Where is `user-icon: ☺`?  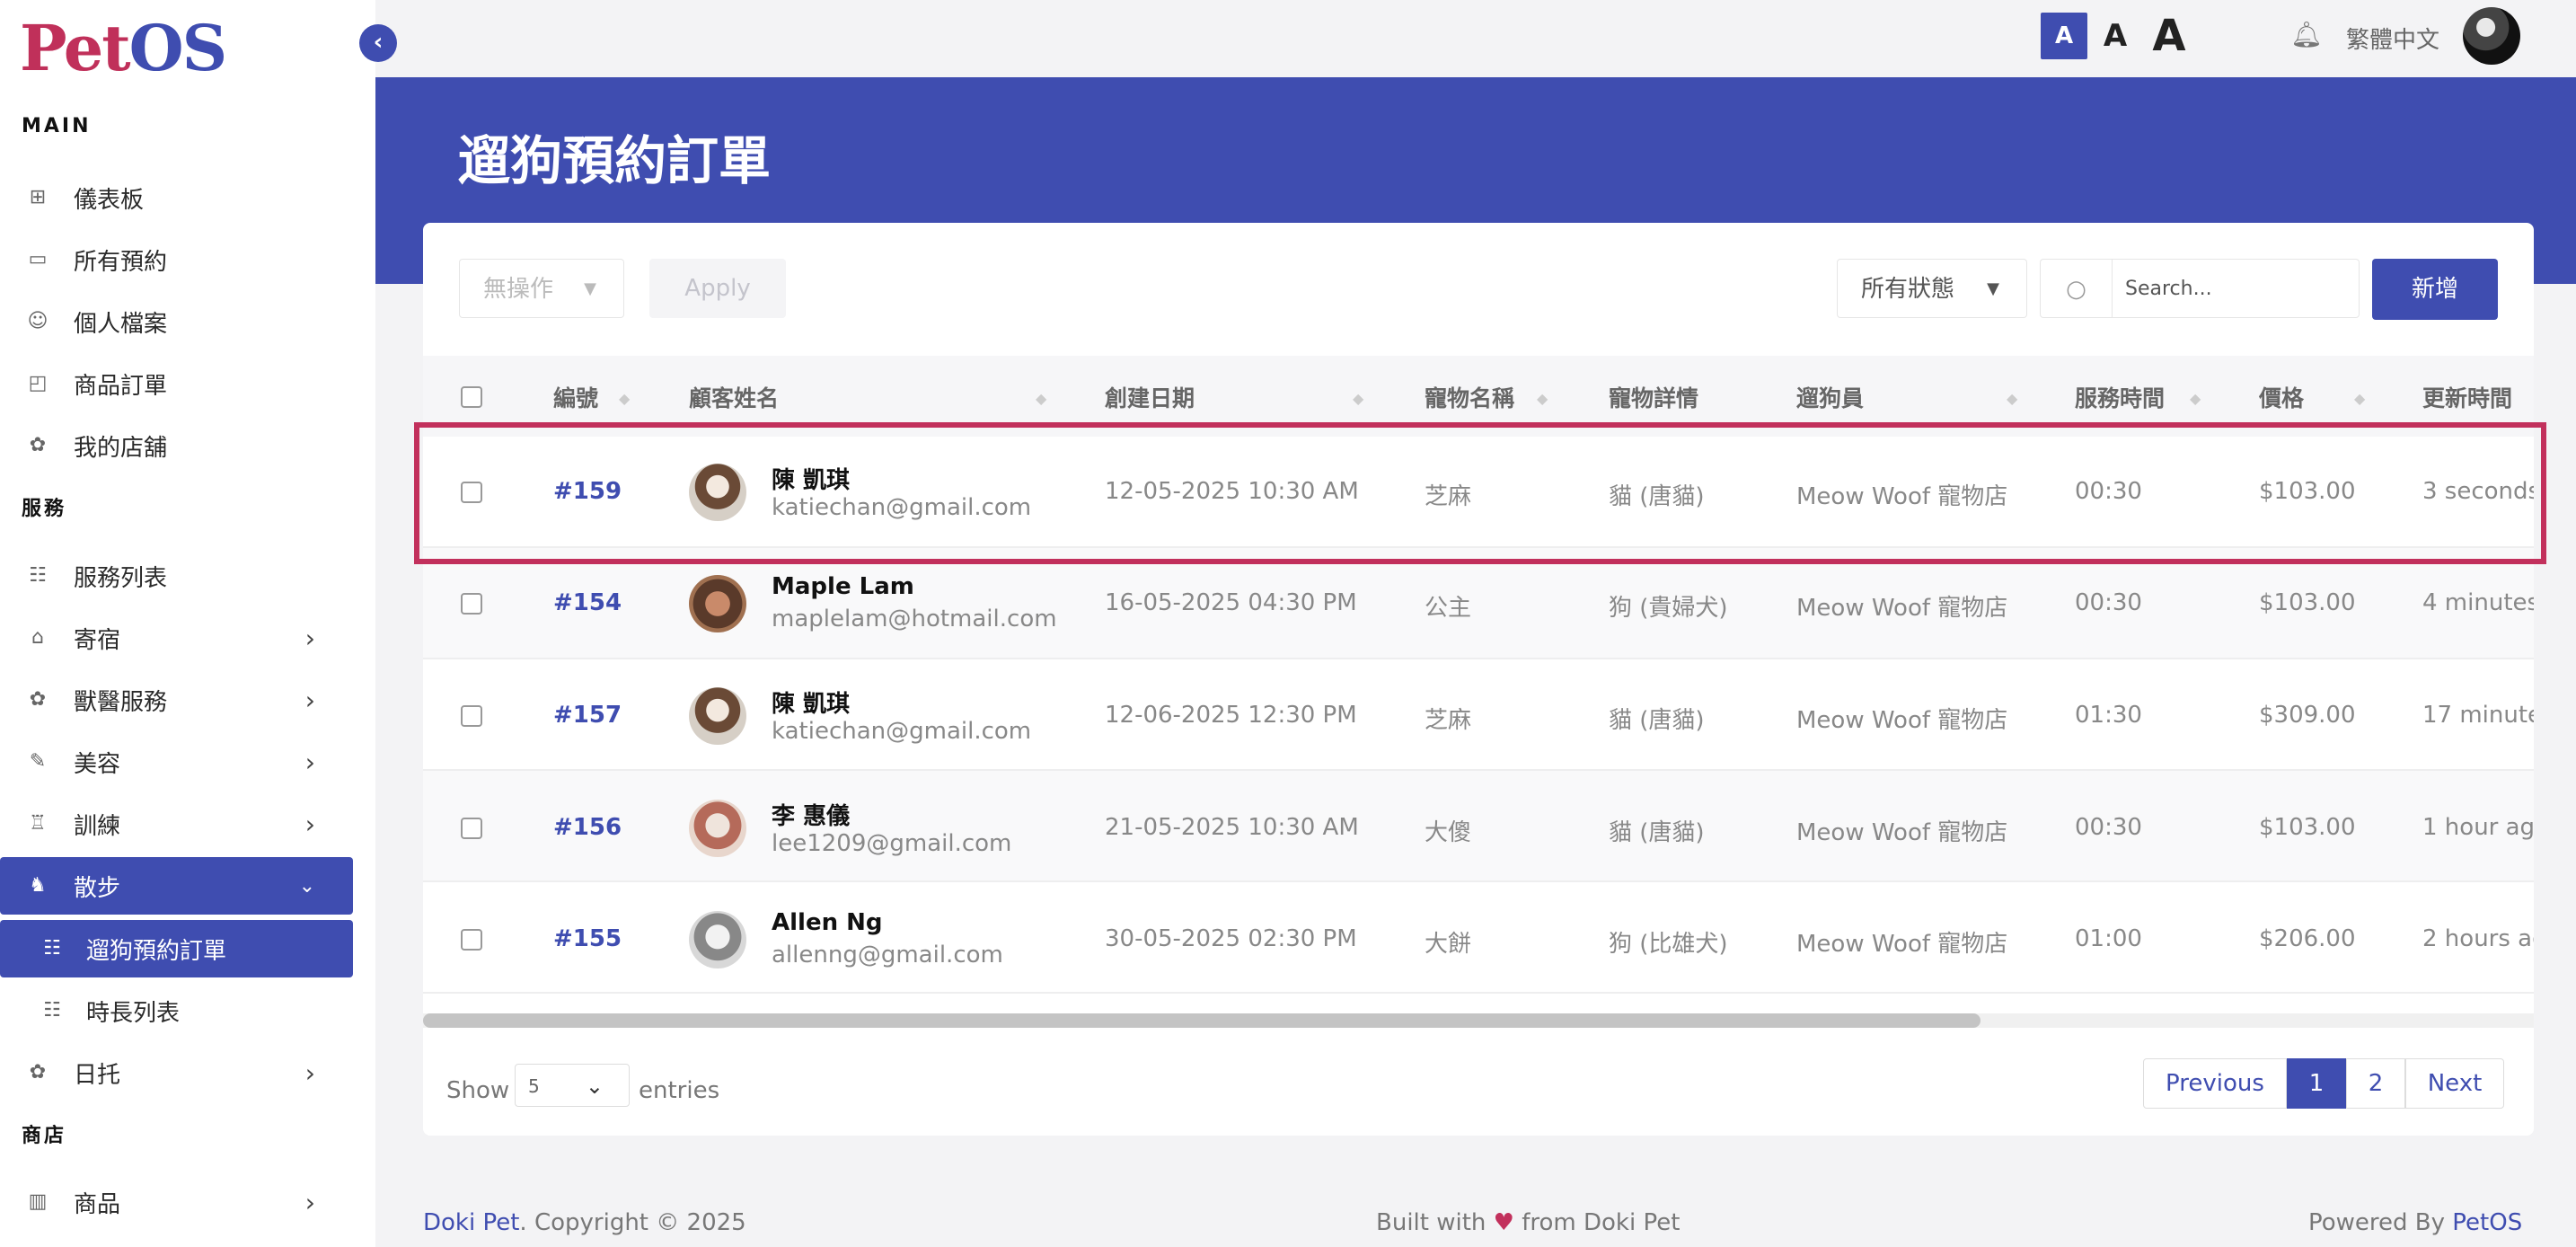
user-icon: ☺ is located at coordinates (38, 321).